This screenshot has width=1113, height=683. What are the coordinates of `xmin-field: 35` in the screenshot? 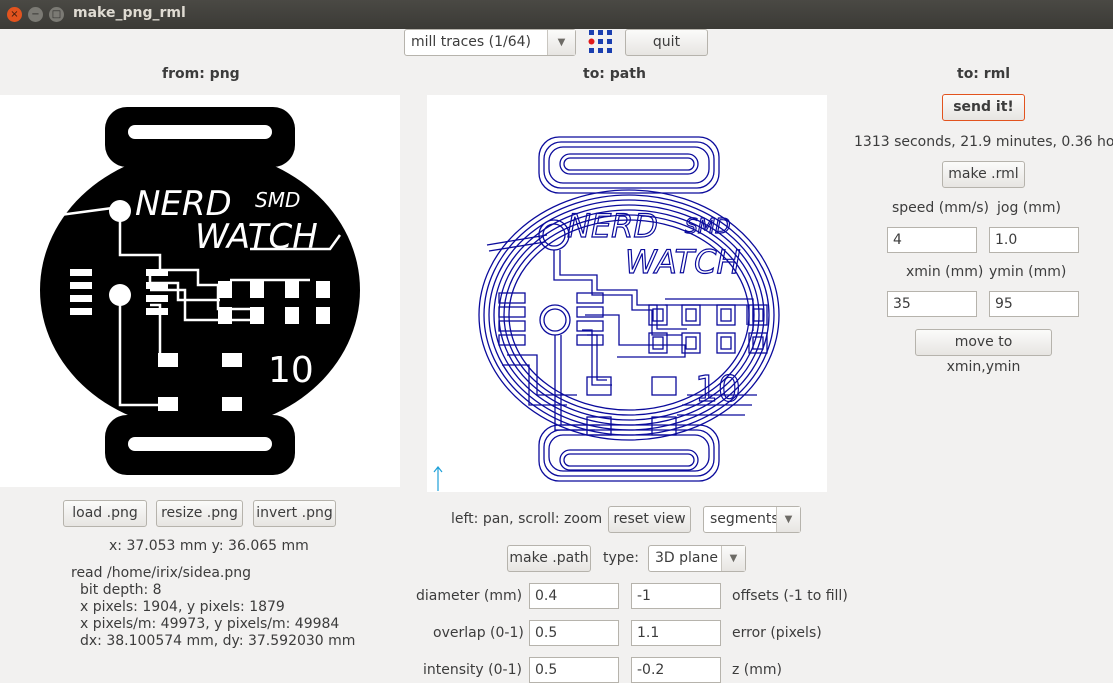 It's located at (932, 304).